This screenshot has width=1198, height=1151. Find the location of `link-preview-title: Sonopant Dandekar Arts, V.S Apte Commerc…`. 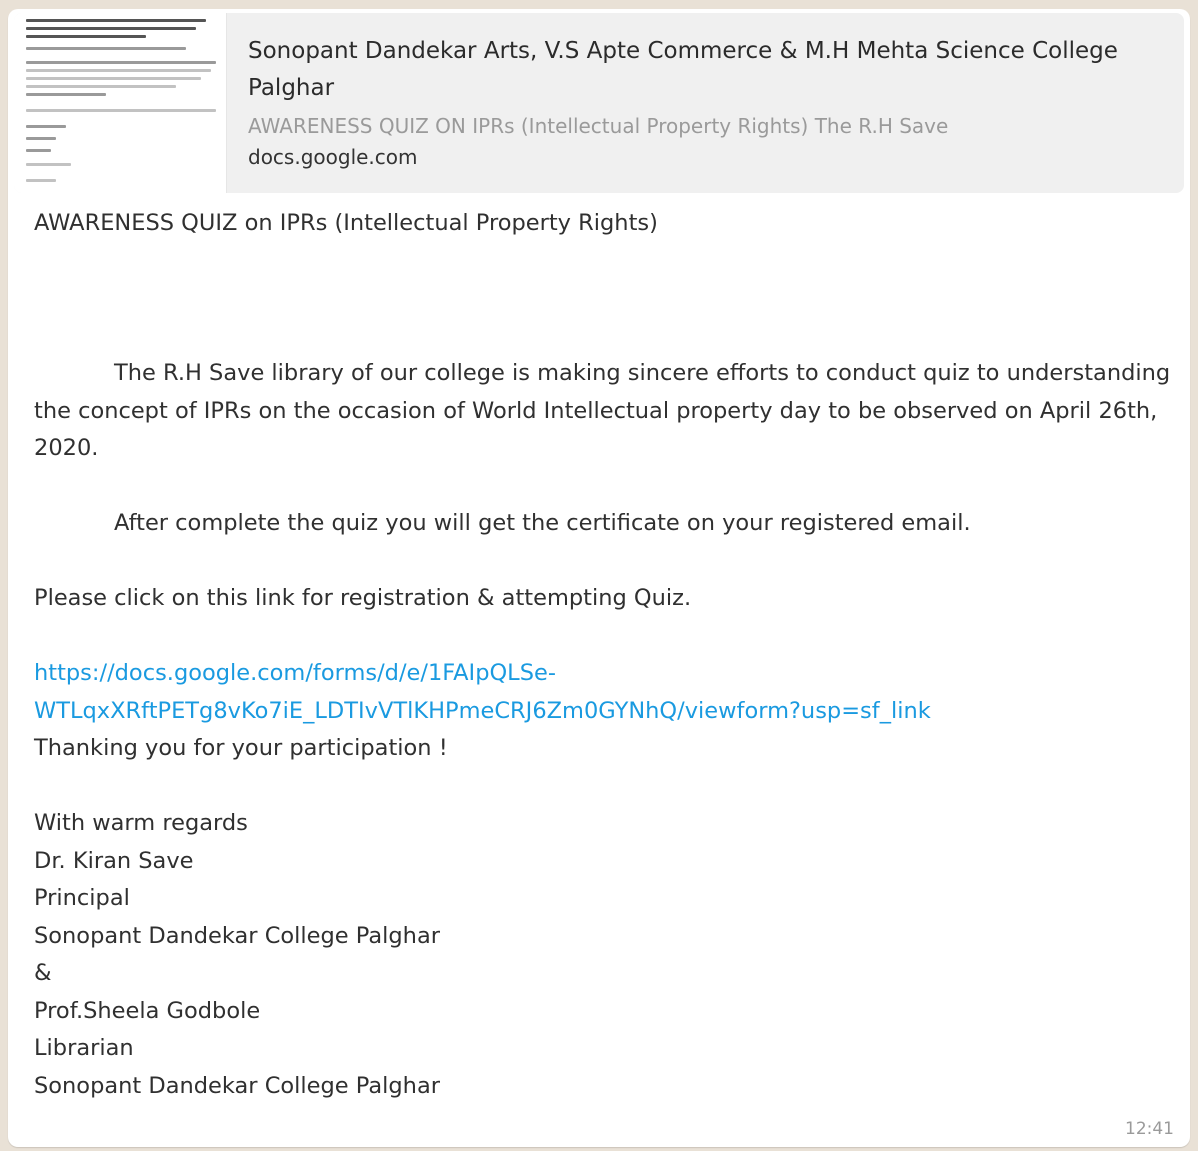

link-preview-title: Sonopant Dandekar Arts, V.S Apte Commerc… is located at coordinates (683, 69).